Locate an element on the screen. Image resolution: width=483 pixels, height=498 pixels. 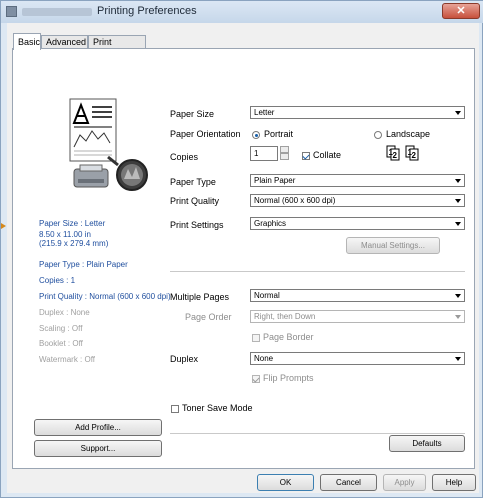
page-order-label: Page Order is located at coordinates (208, 317).